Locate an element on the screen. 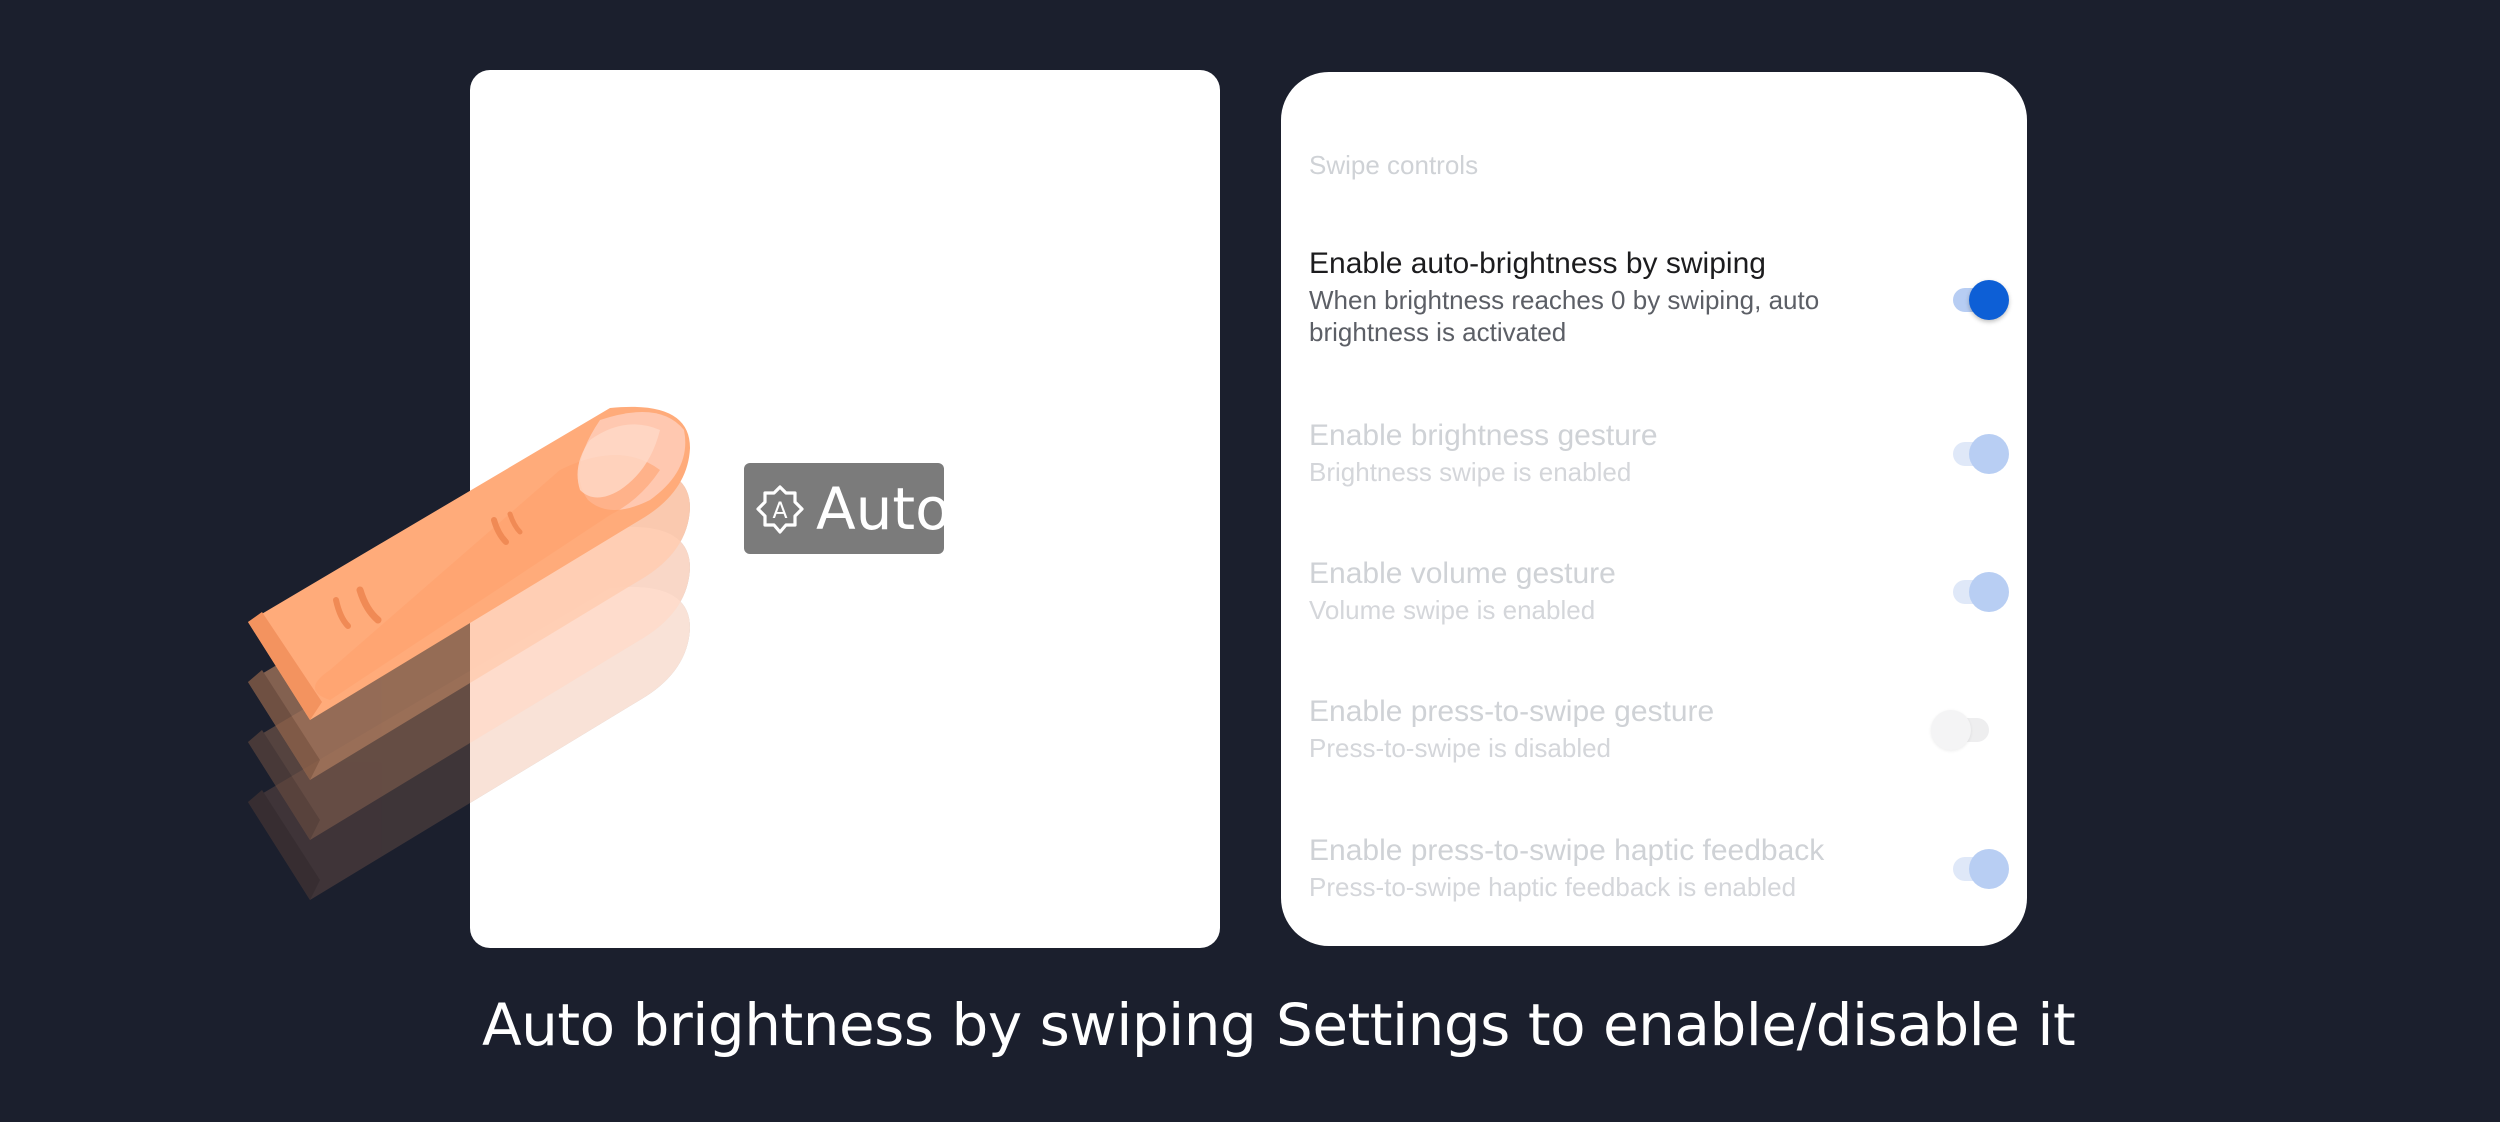  swipe-finger-illustration is located at coordinates (469, 653).